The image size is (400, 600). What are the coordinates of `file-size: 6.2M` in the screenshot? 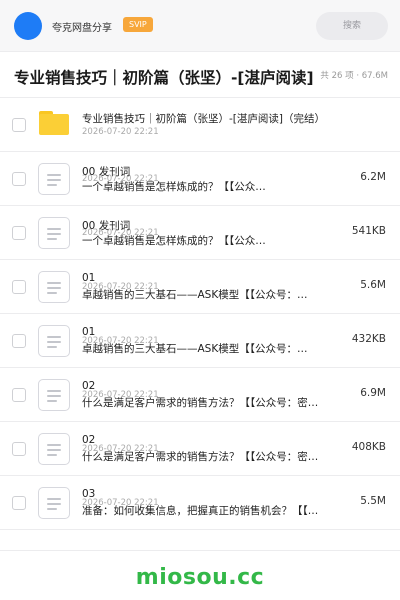 It's located at (373, 177).